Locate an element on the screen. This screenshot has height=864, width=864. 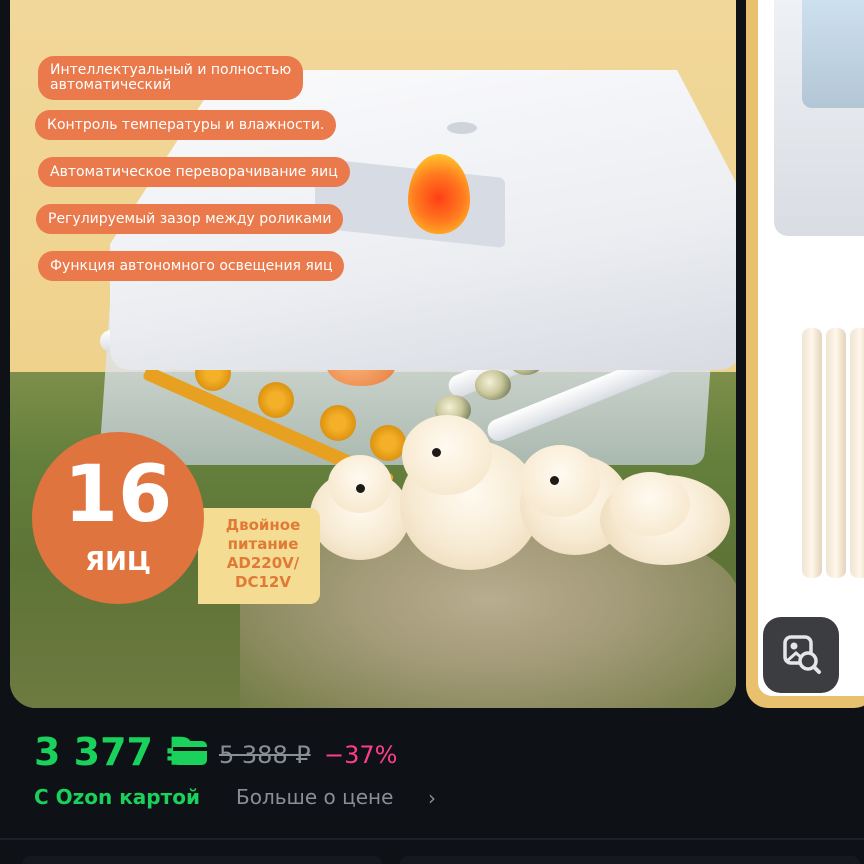
old-price: 5 388 ₽ is located at coordinates (265, 755).